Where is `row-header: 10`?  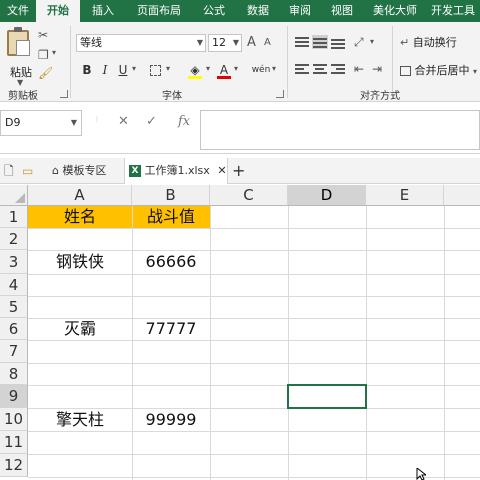
row-header: 10 is located at coordinates (14, 419).